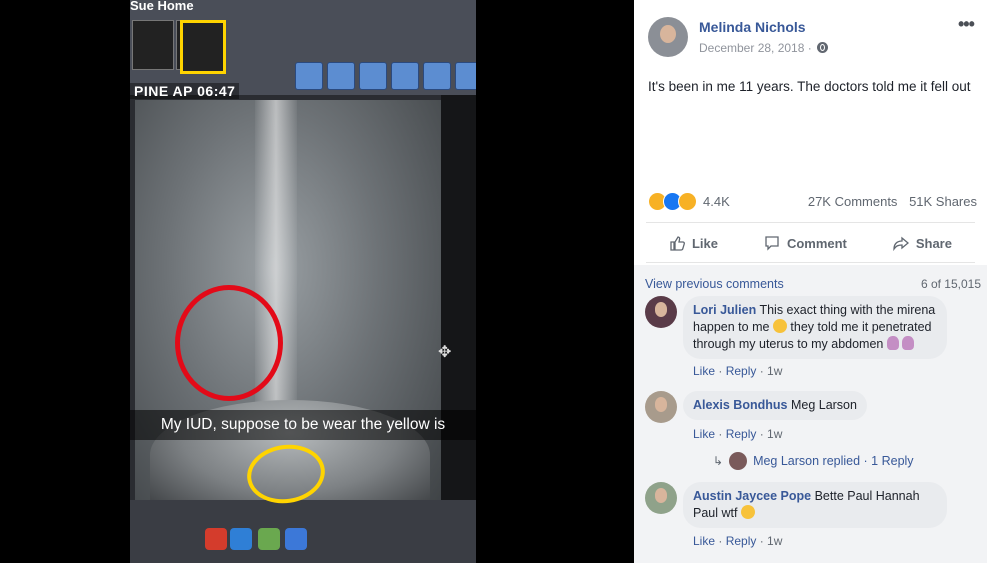 This screenshot has width=987, height=563. I want to click on like-button: Like, so click(693, 243).